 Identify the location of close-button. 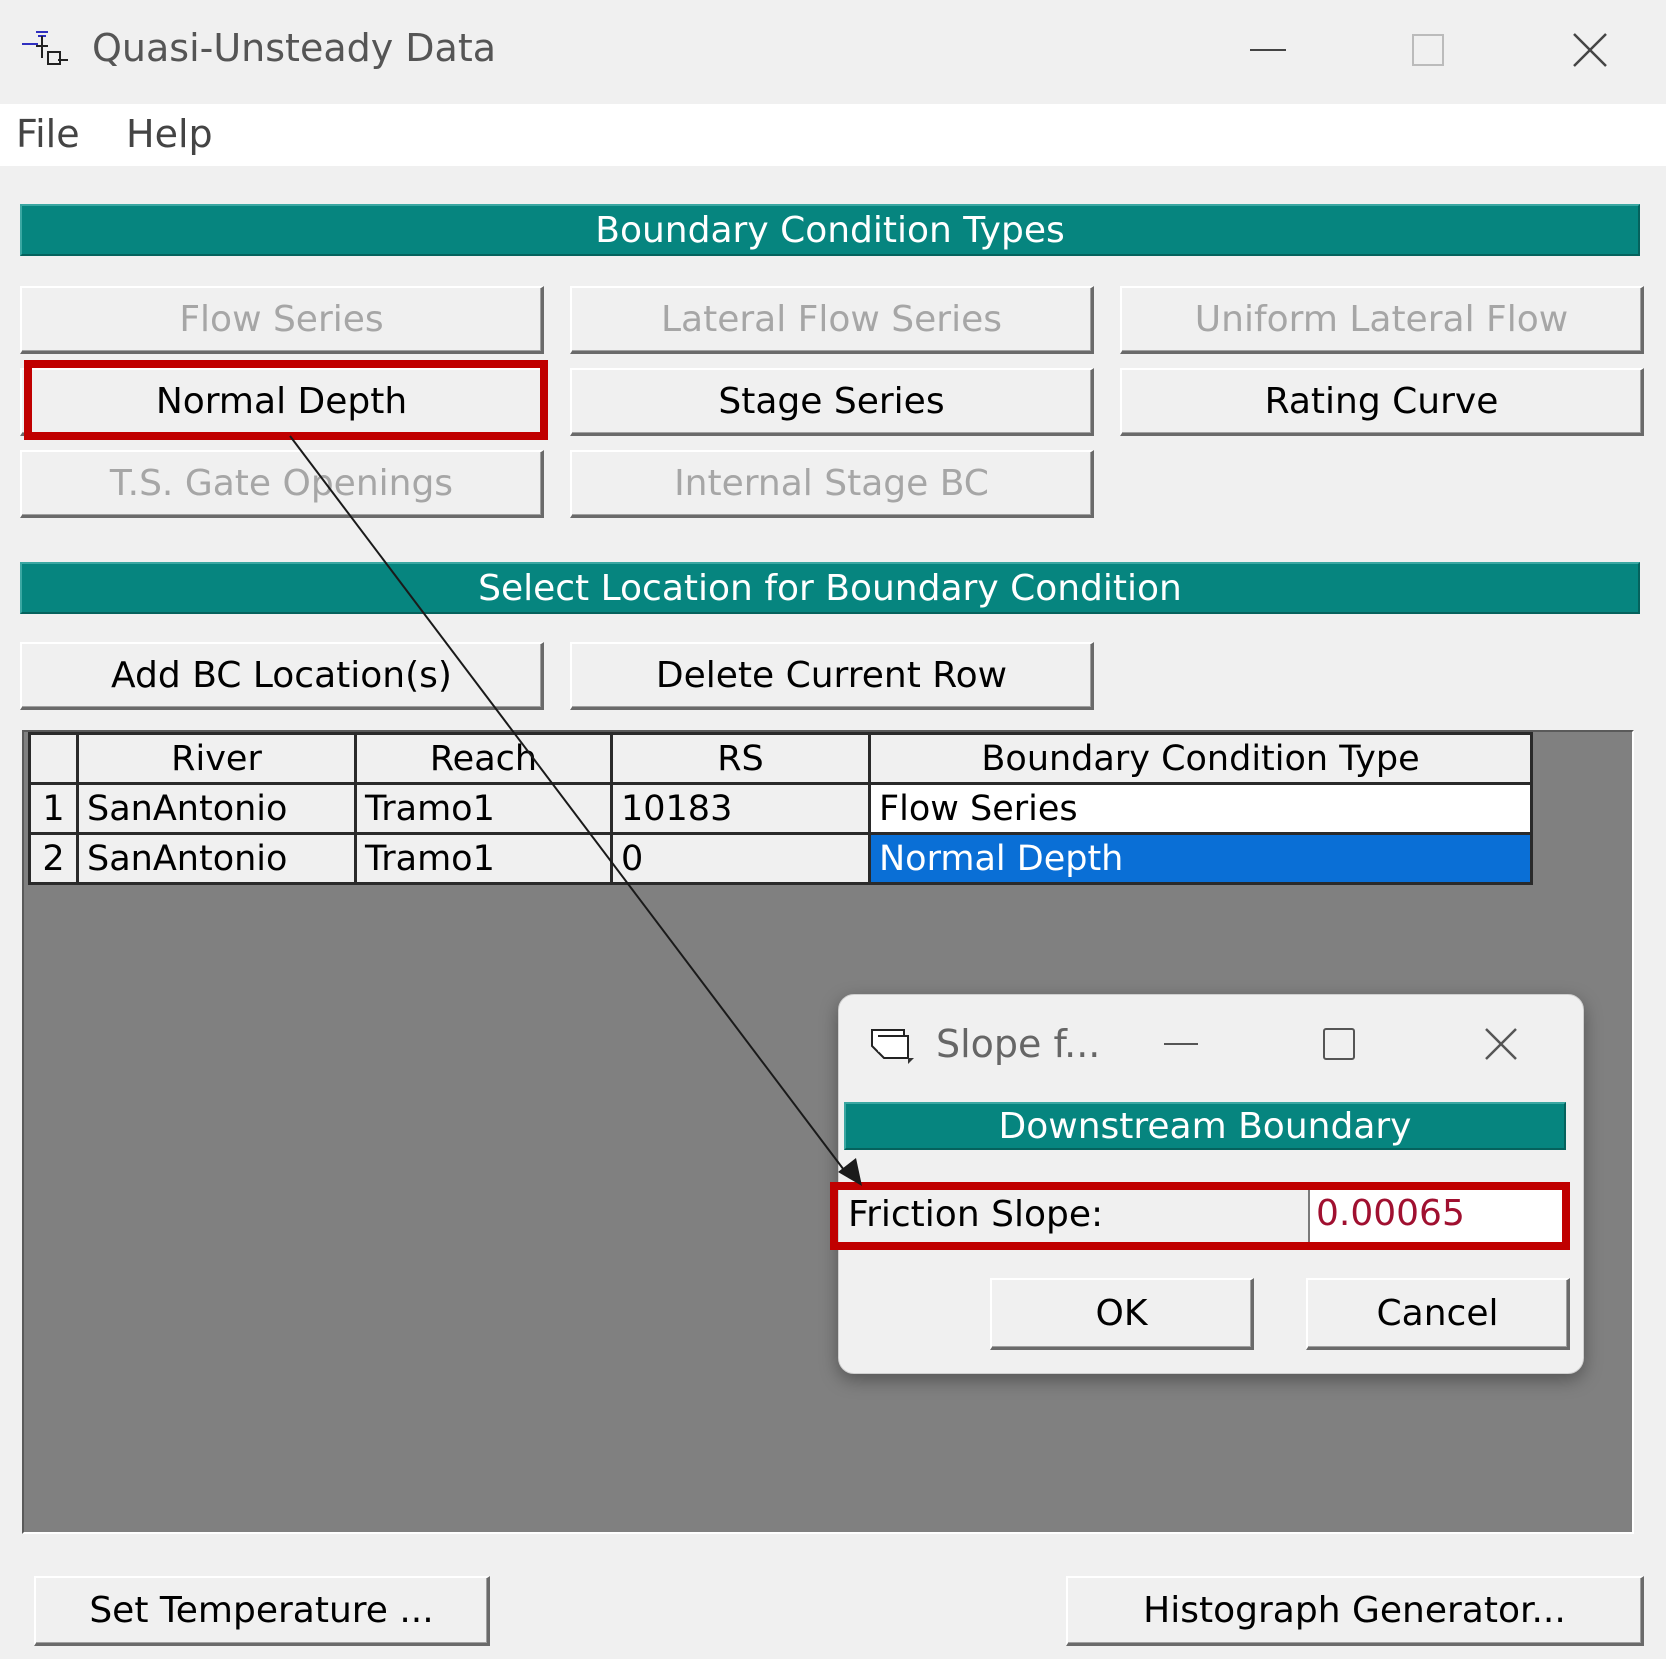
(1590, 50).